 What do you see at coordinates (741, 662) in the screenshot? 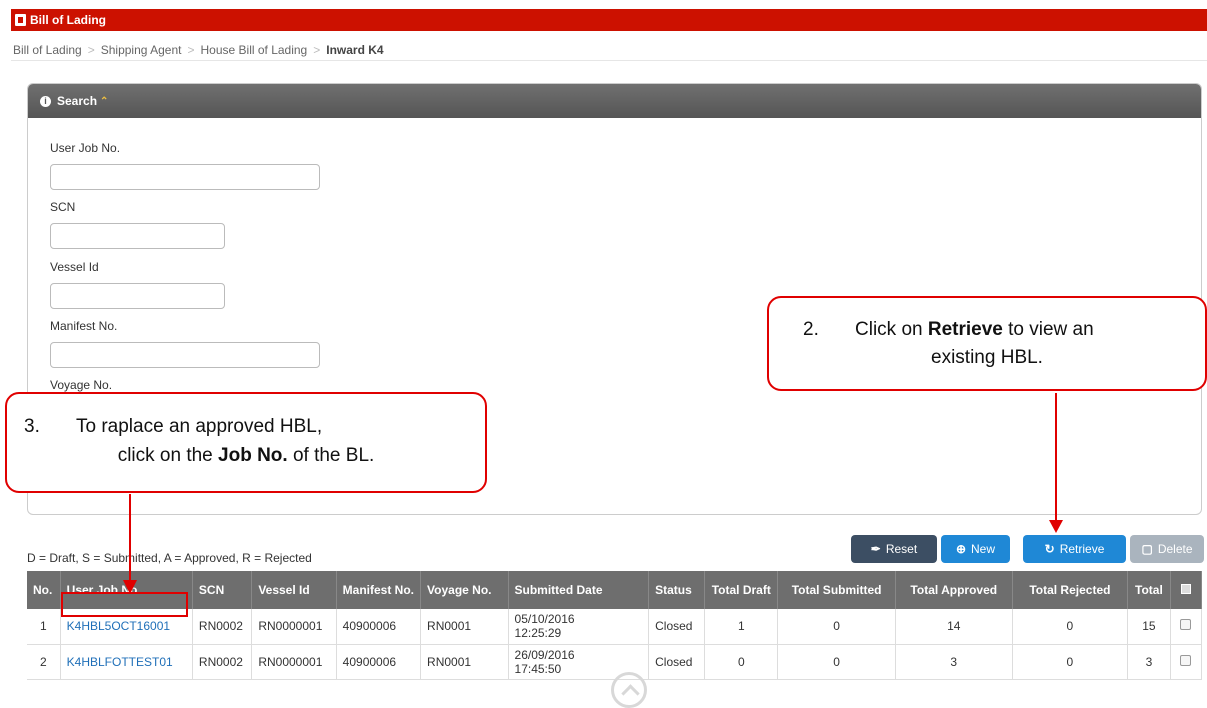
I see `total-draft-cell: 0` at bounding box center [741, 662].